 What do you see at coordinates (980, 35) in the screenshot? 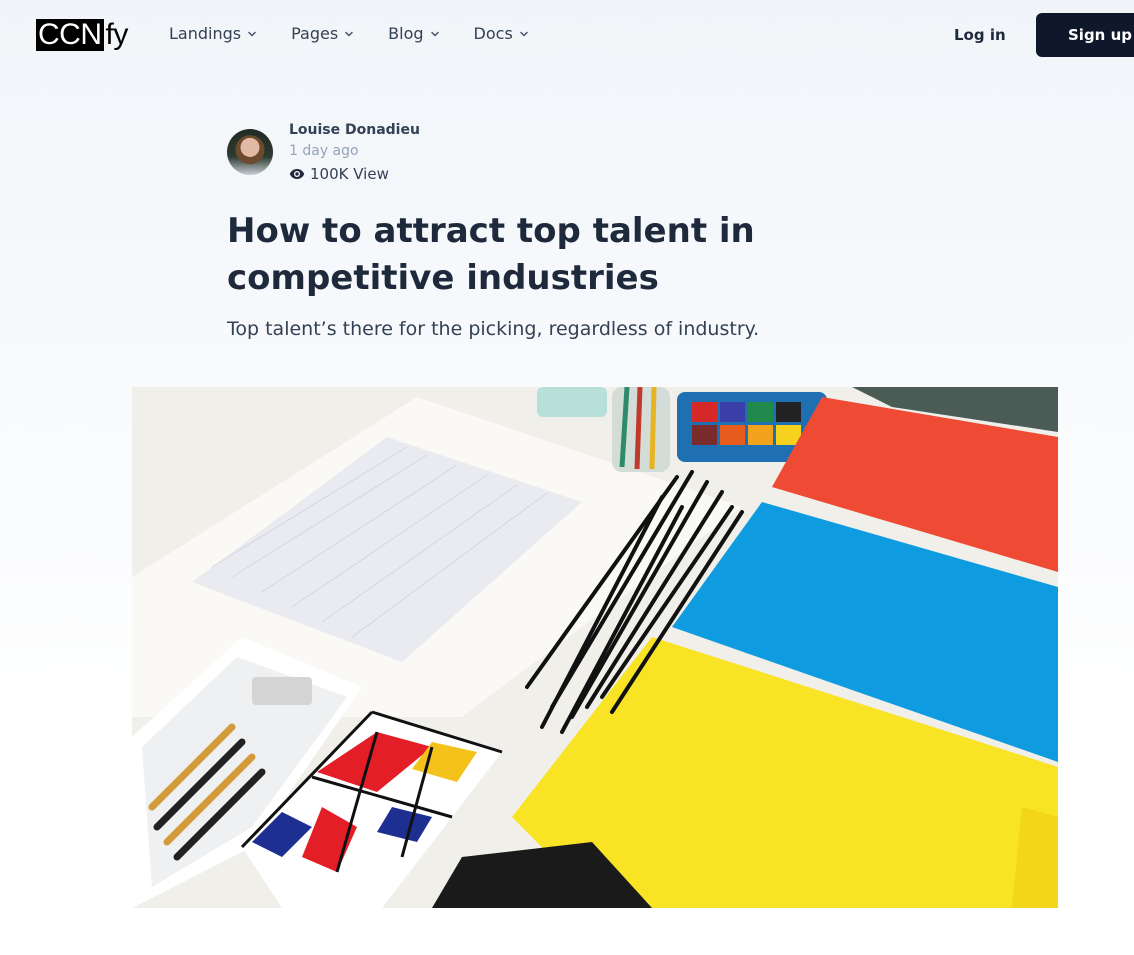
I see `login-link: Log in` at bounding box center [980, 35].